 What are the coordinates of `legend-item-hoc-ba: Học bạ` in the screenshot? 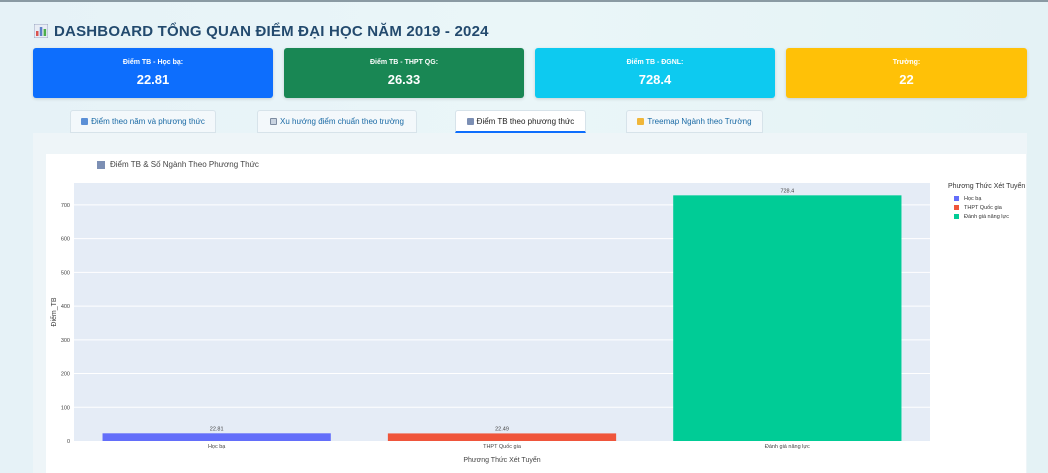 It's located at (989, 198).